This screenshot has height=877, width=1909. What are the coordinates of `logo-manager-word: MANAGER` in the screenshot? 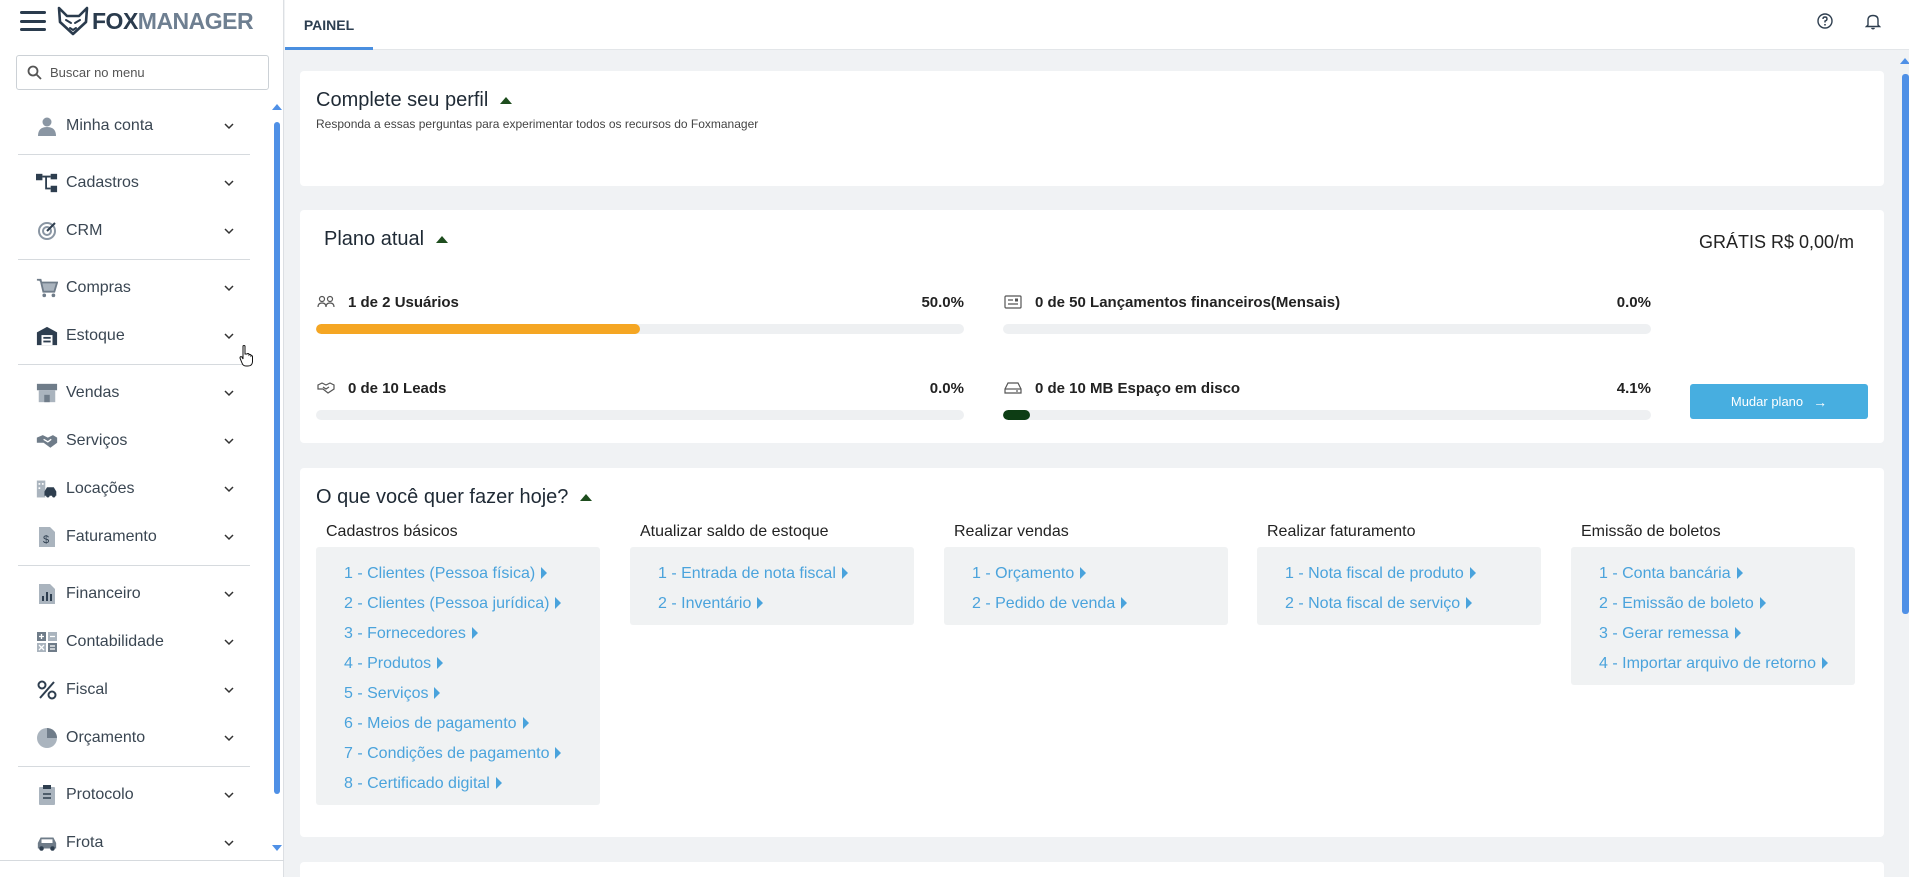 It's located at (195, 20).